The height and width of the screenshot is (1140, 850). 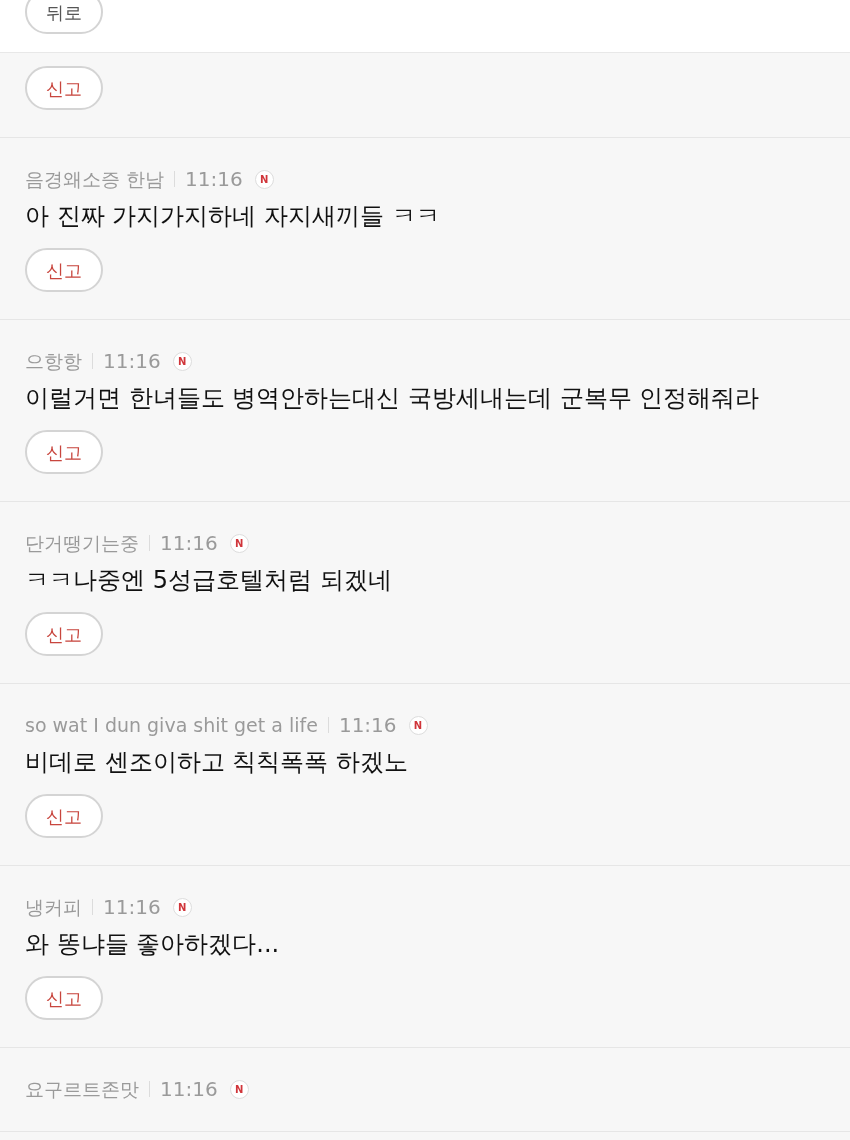 I want to click on comment-author: 으항항, so click(x=53, y=361).